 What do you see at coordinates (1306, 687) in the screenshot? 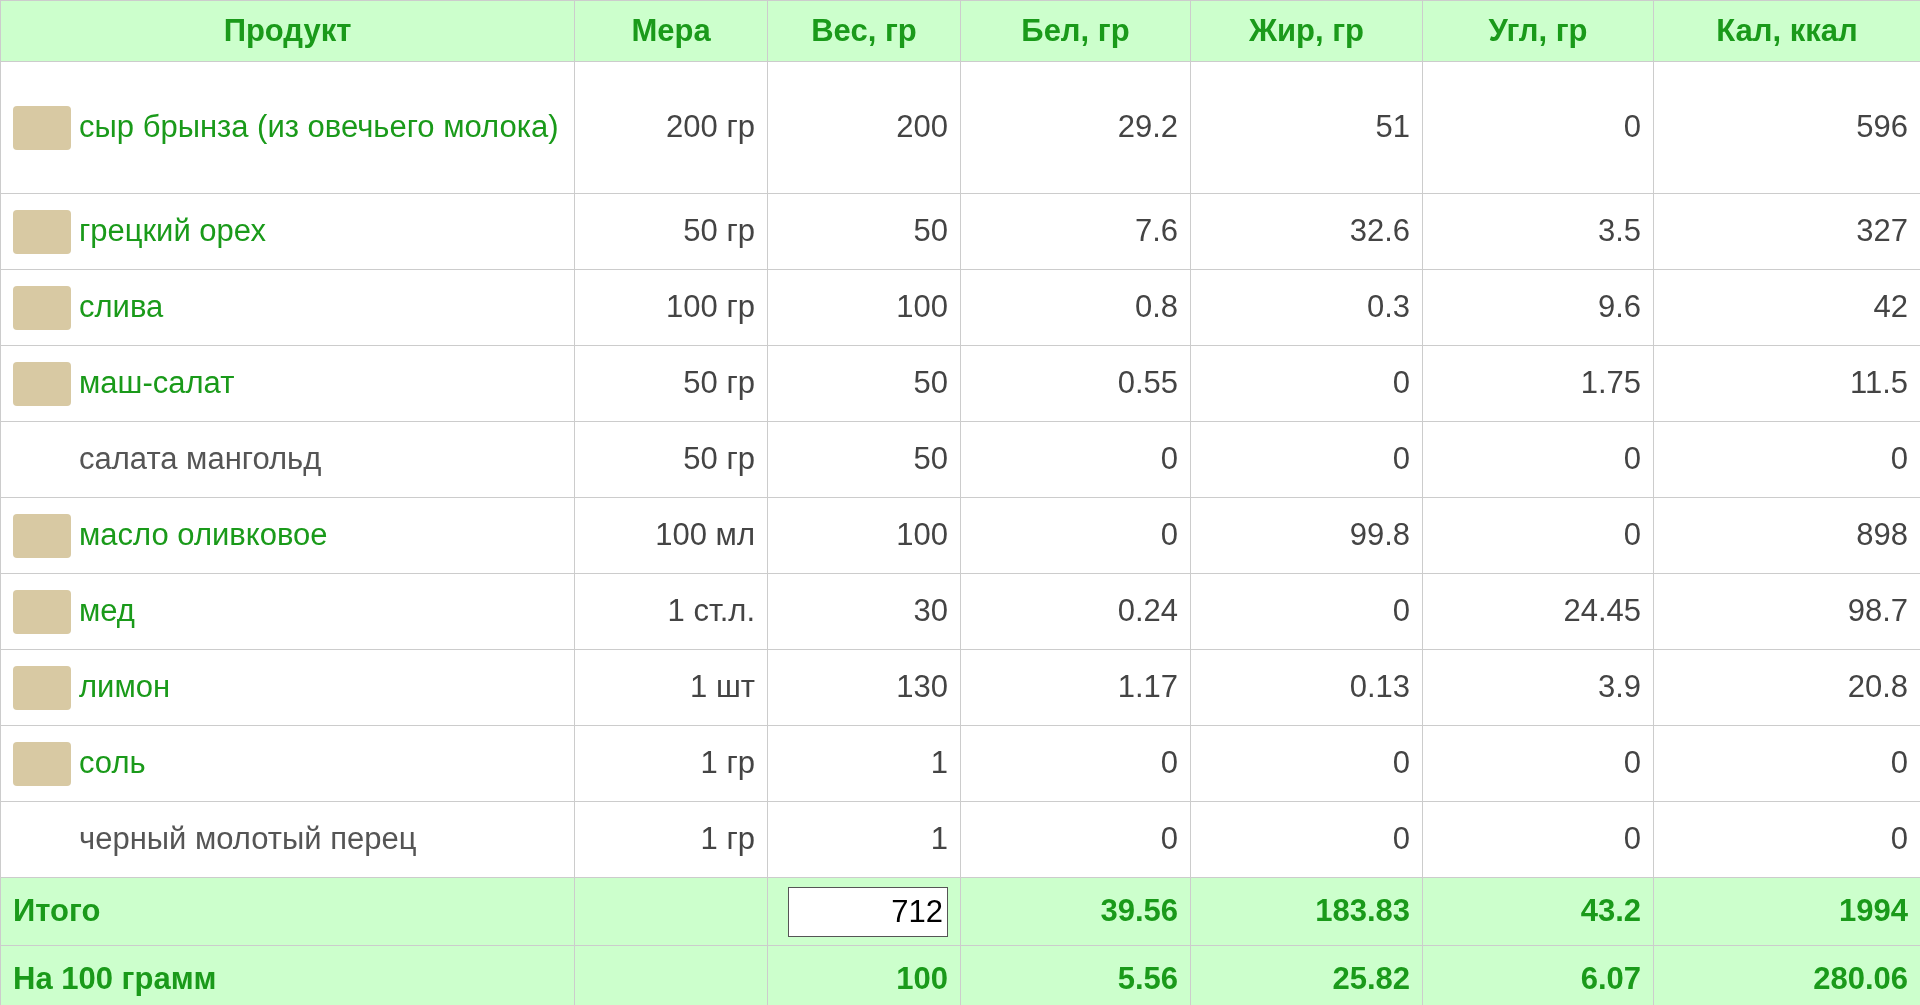
I see `table-cell: 0.13` at bounding box center [1306, 687].